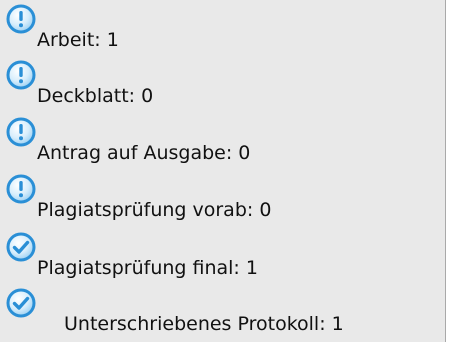 The image size is (454, 342). What do you see at coordinates (204, 324) in the screenshot?
I see `checklist-item-label: Unterschriebenes Protokoll: 1` at bounding box center [204, 324].